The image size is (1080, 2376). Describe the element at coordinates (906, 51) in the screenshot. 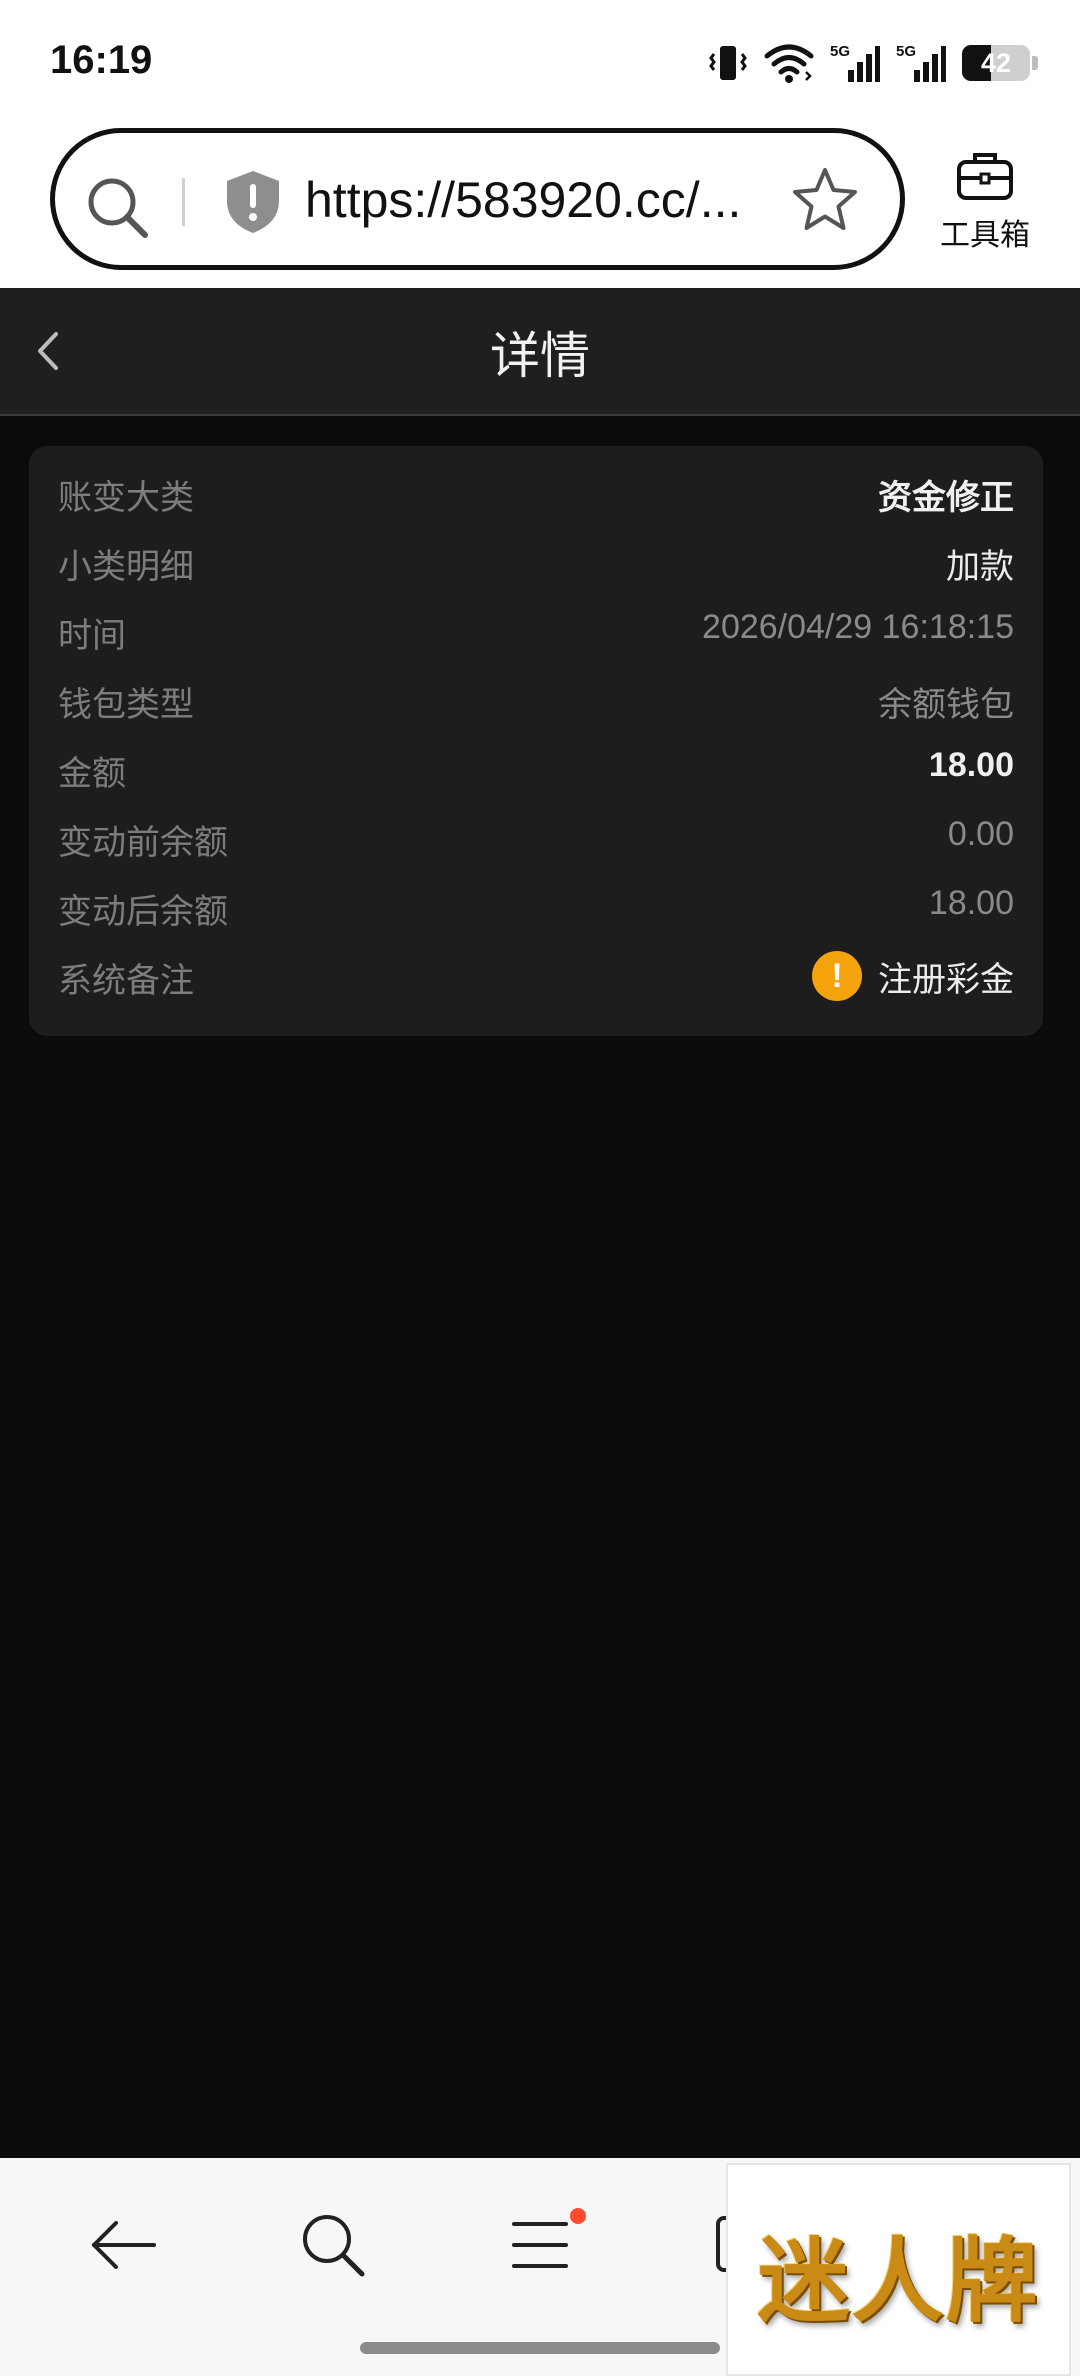

I see `network-label-2: 5G` at that location.